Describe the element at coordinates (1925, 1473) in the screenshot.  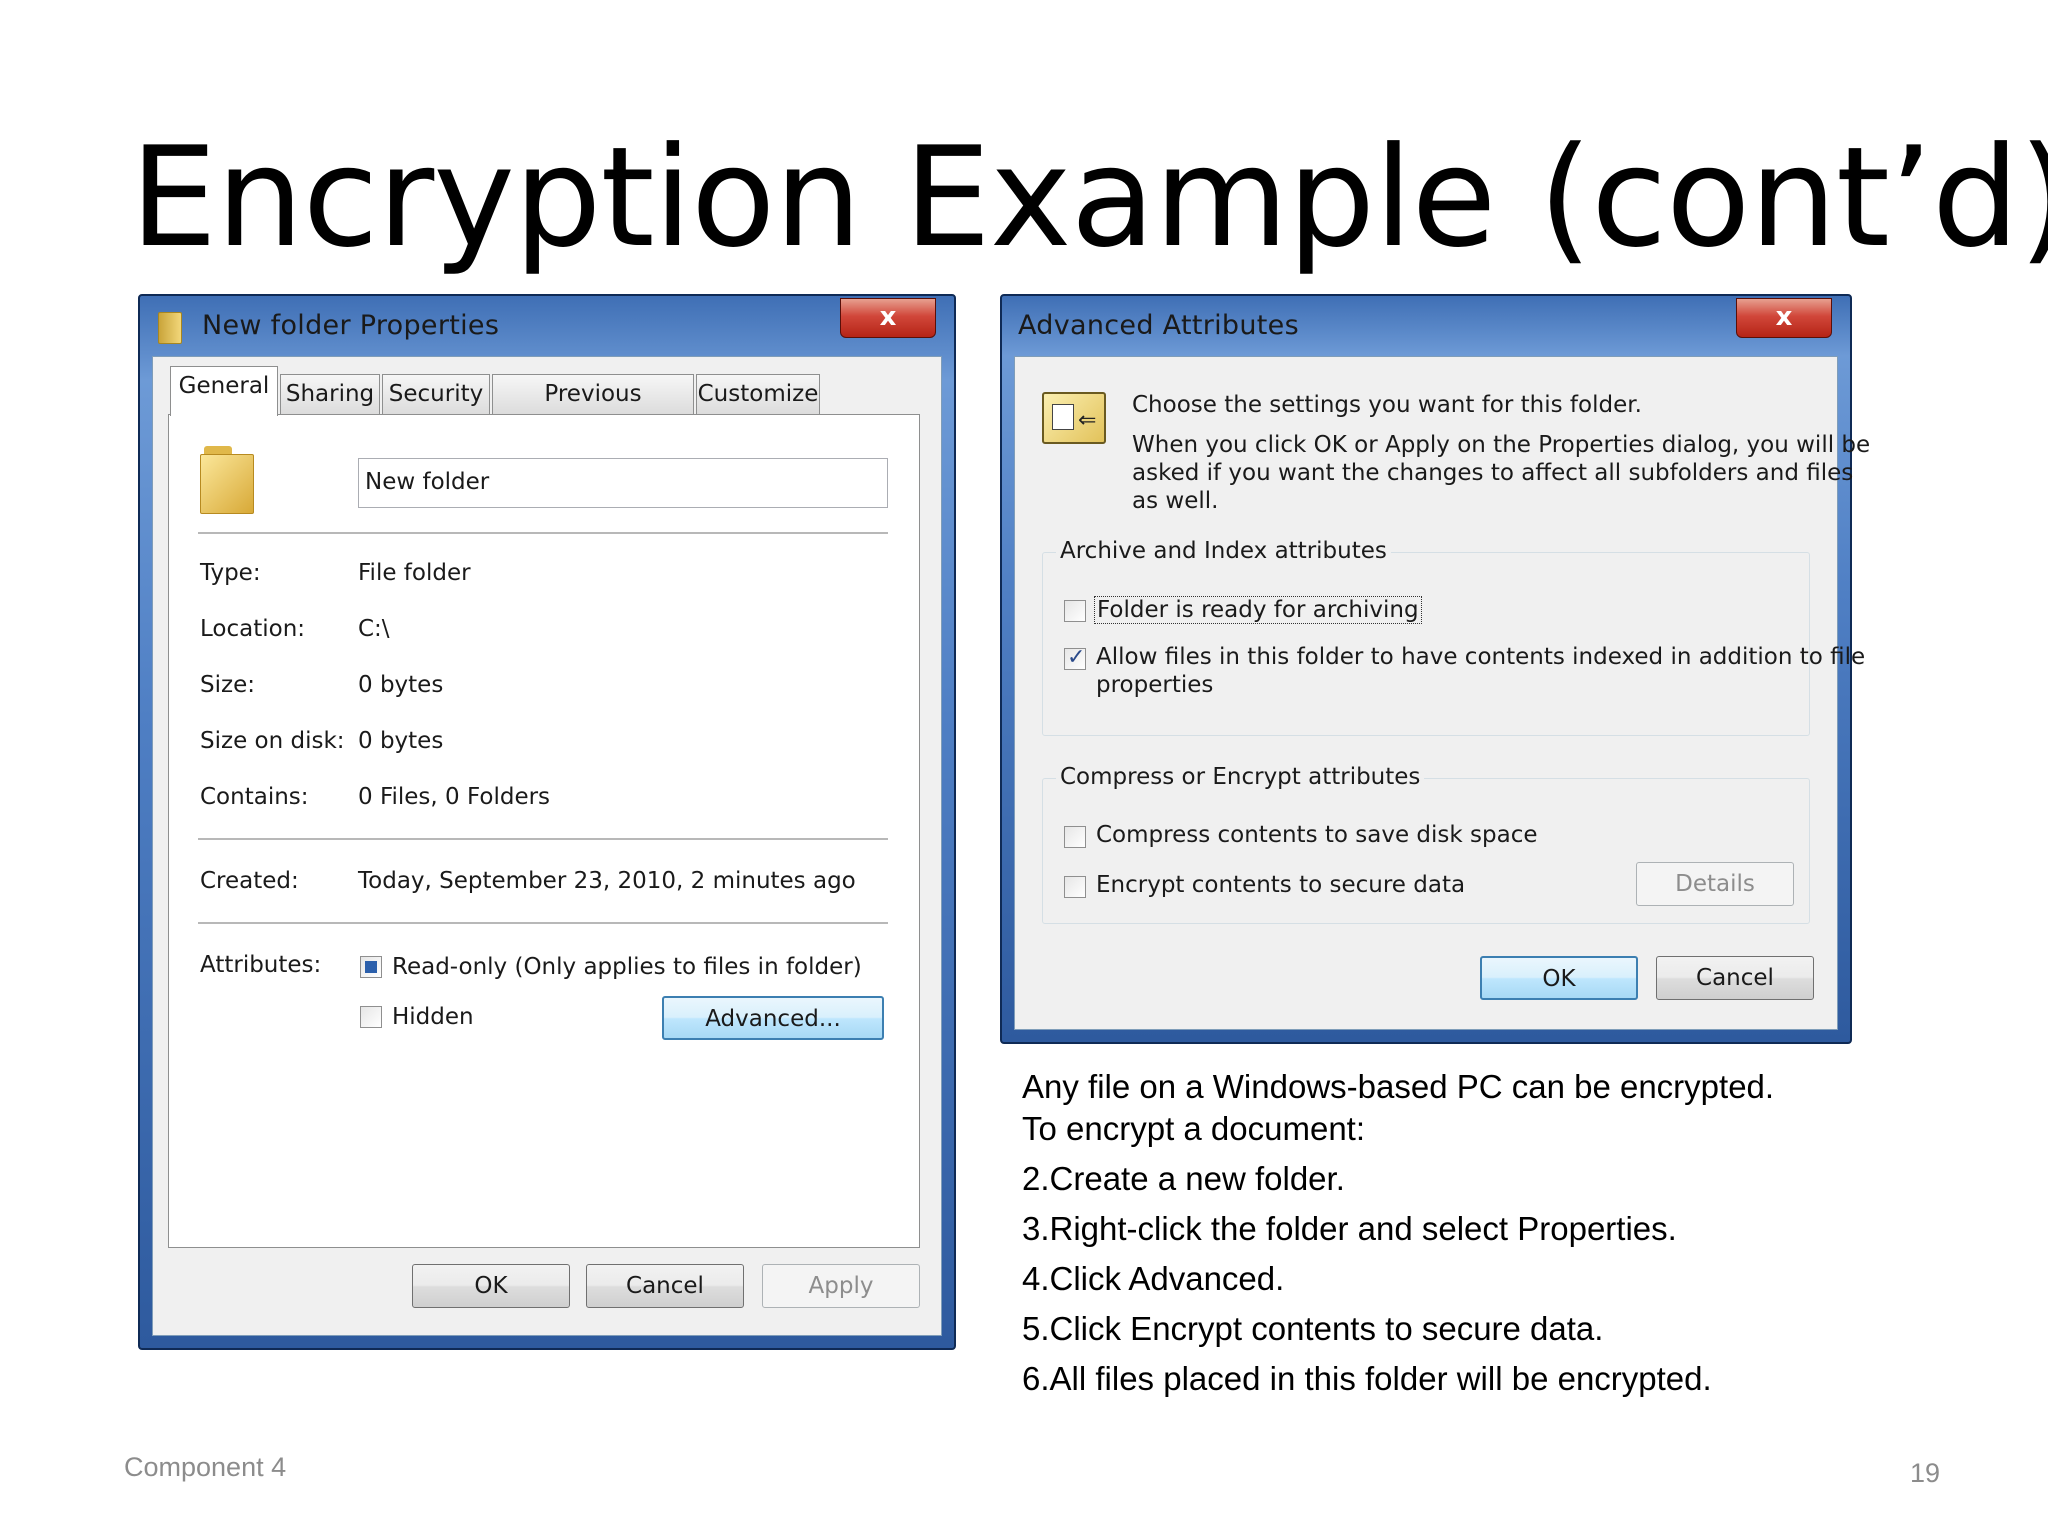
I see `page-number: 19` at that location.